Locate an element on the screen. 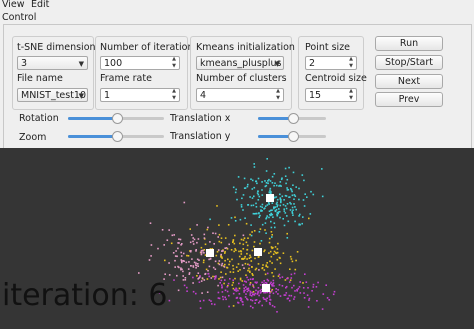 The image size is (474, 329). menu-edit: Edit is located at coordinates (40, 5).